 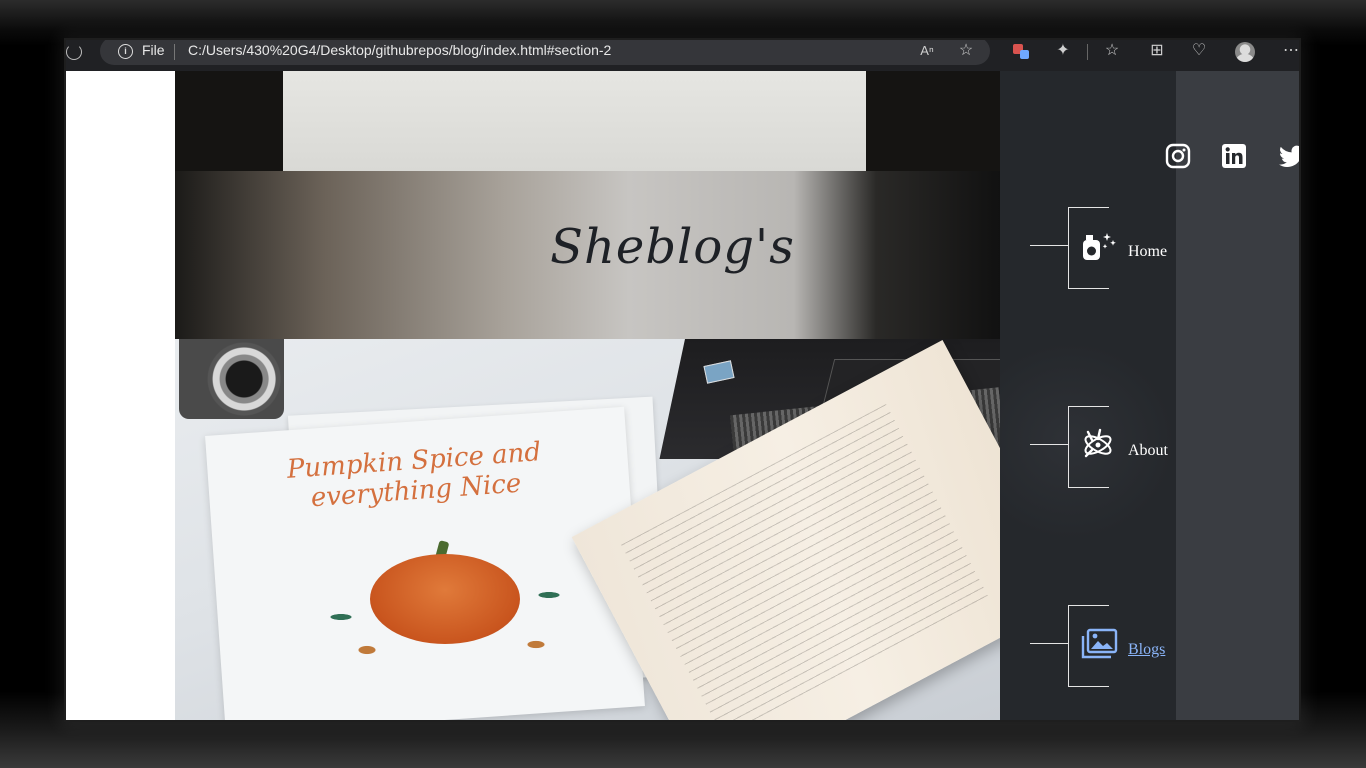 What do you see at coordinates (120, 395) in the screenshot?
I see `left-margin` at bounding box center [120, 395].